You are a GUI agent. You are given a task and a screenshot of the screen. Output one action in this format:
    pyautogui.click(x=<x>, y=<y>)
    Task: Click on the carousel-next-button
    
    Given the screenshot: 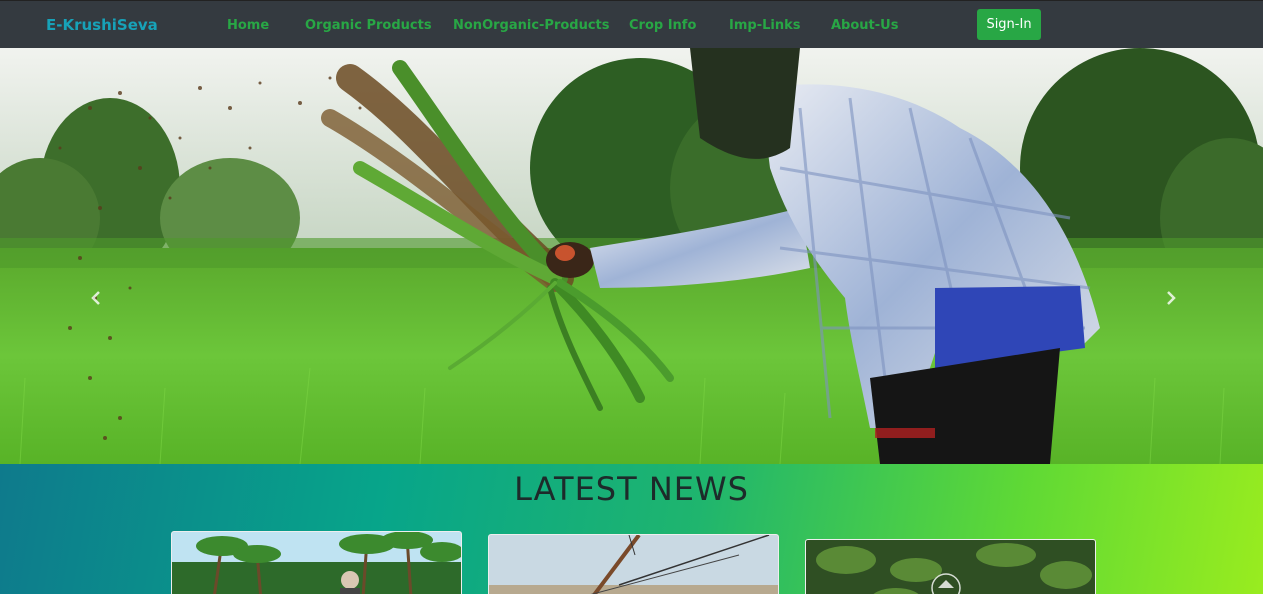 What is the action you would take?
    pyautogui.click(x=1171, y=298)
    